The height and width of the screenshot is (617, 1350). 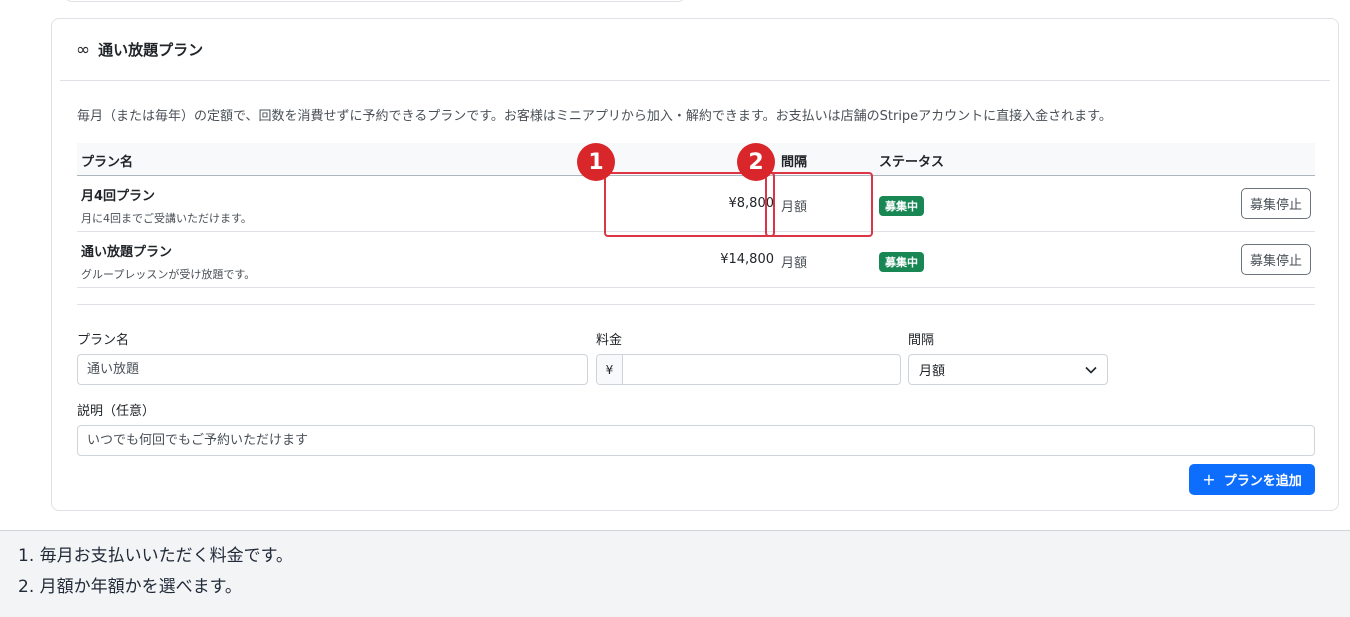 What do you see at coordinates (130, 587) in the screenshot?
I see `note-2: 2. 月額か年額かを選べます。` at bounding box center [130, 587].